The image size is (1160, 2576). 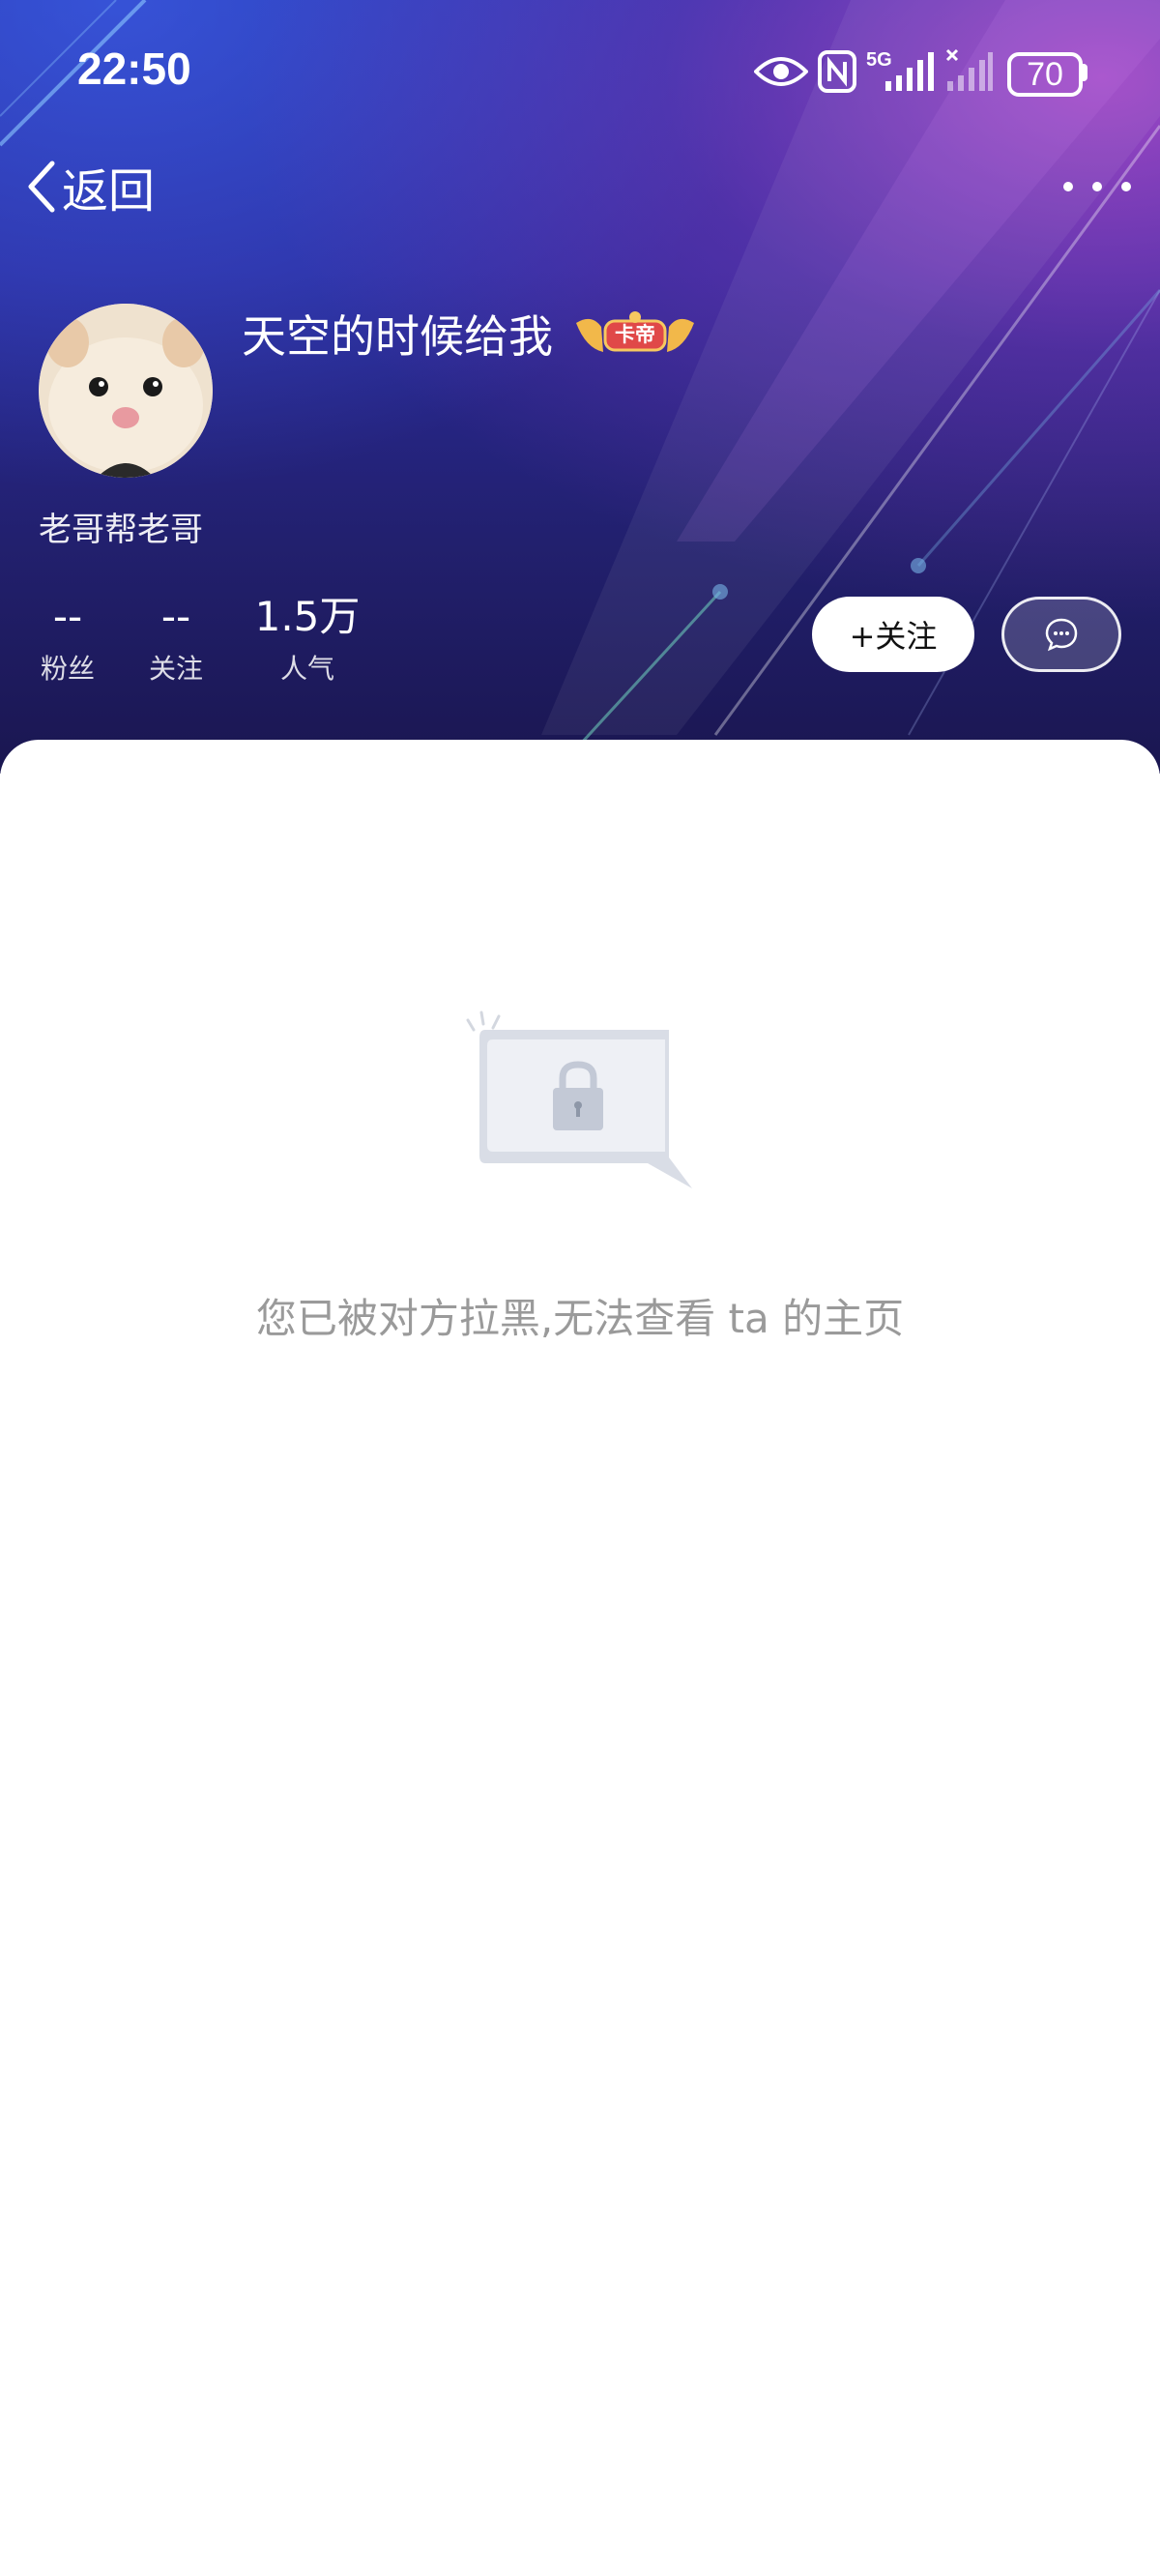 What do you see at coordinates (109, 191) in the screenshot?
I see `back-label: 返回` at bounding box center [109, 191].